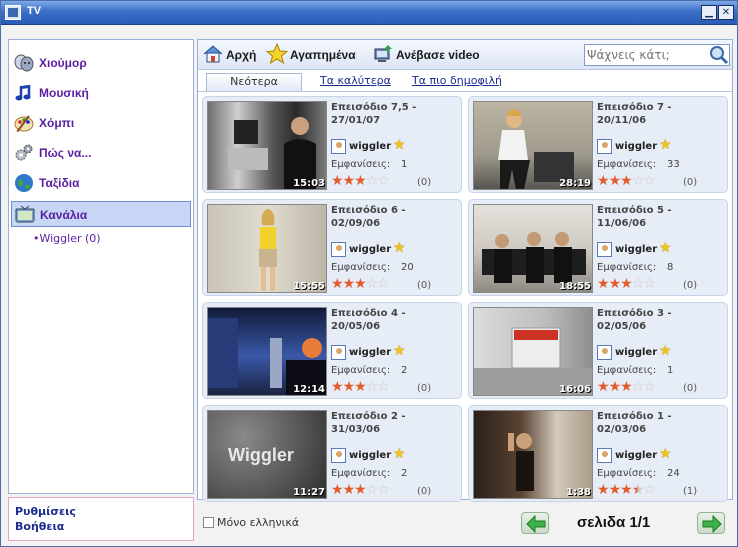  I want to click on sidebar-item-channels: Κανάλια, so click(101, 214).